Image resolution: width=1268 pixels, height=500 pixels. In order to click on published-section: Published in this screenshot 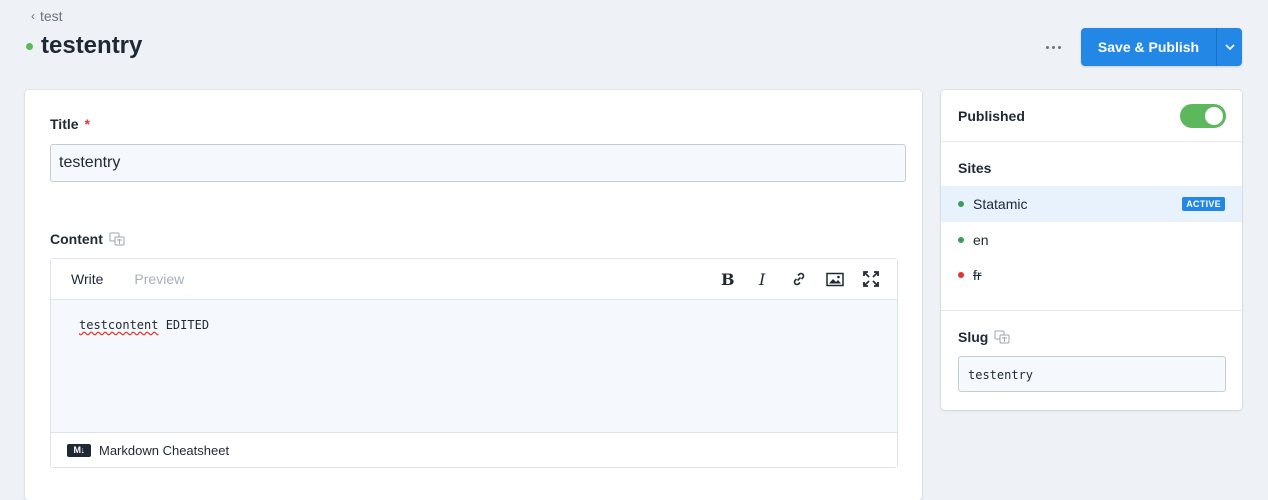, I will do `click(1091, 115)`.